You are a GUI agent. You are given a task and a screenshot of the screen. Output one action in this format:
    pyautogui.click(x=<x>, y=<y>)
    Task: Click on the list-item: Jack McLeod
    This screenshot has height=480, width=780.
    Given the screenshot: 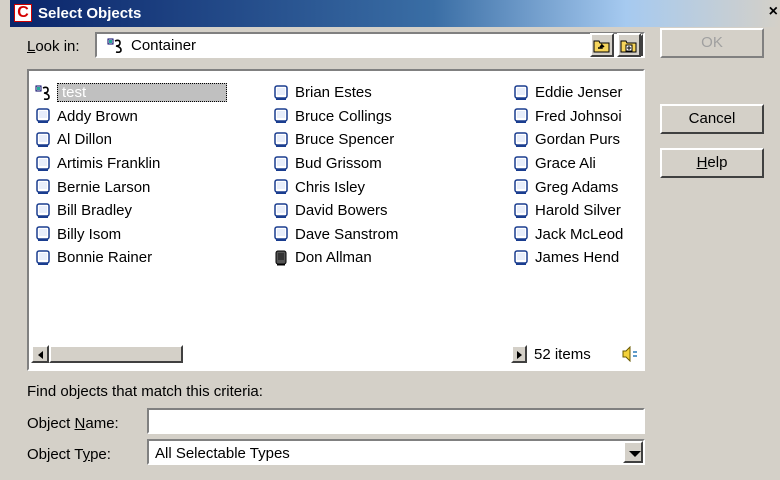 What is the action you would take?
    pyautogui.click(x=578, y=235)
    